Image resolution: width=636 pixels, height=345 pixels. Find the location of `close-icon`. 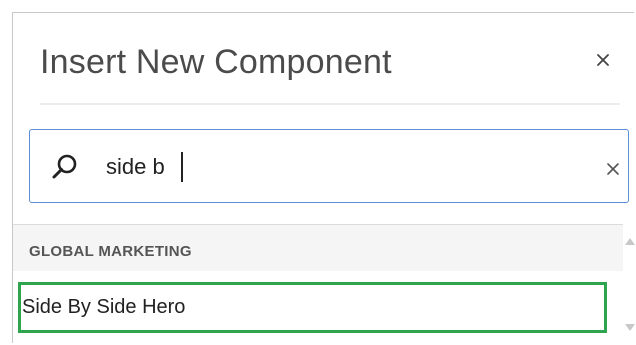

close-icon is located at coordinates (603, 60).